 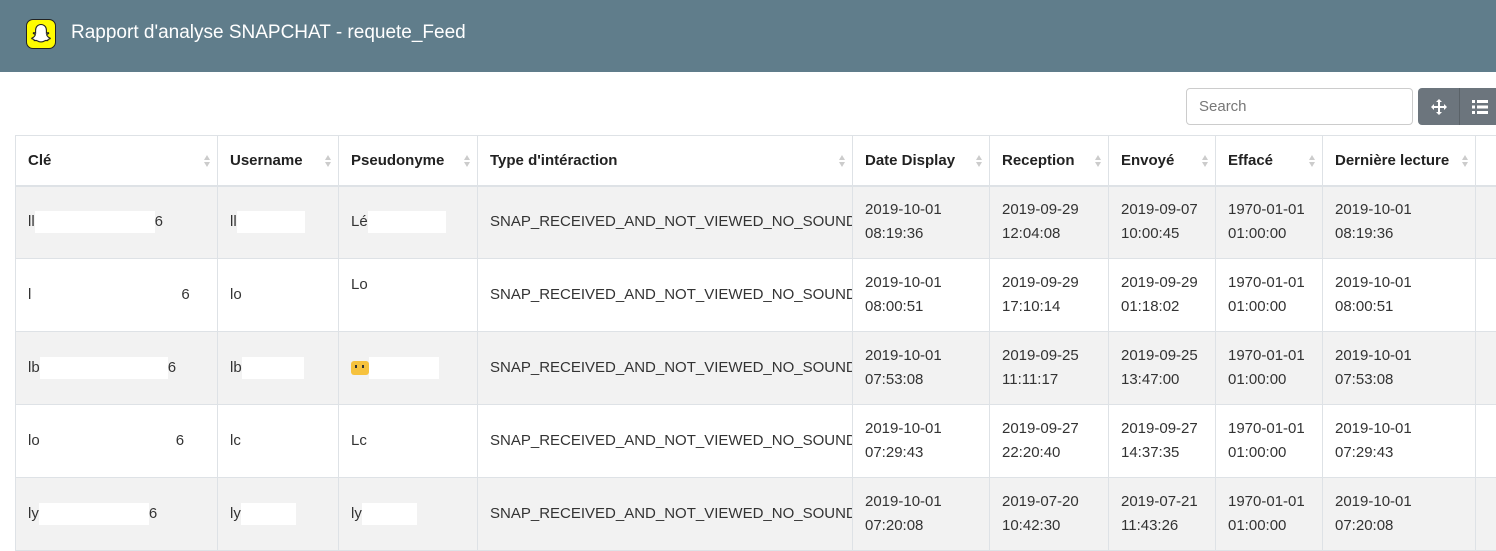 I want to click on cell-pseudonyme: Lc, so click(x=408, y=441).